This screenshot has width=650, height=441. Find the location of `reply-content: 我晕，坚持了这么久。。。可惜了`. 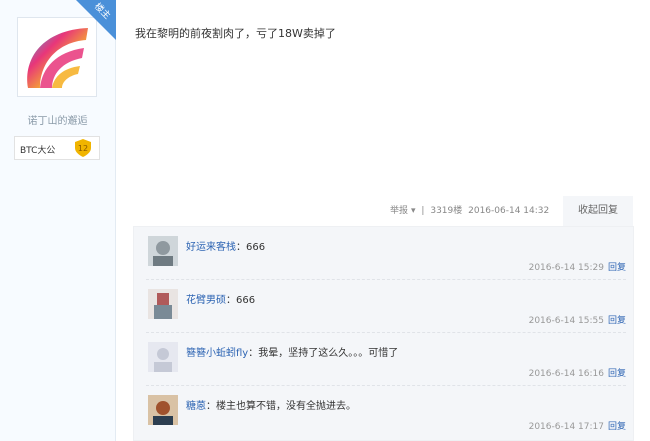

reply-content: 我晕，坚持了这么久。。。可惜了 is located at coordinates (328, 353).